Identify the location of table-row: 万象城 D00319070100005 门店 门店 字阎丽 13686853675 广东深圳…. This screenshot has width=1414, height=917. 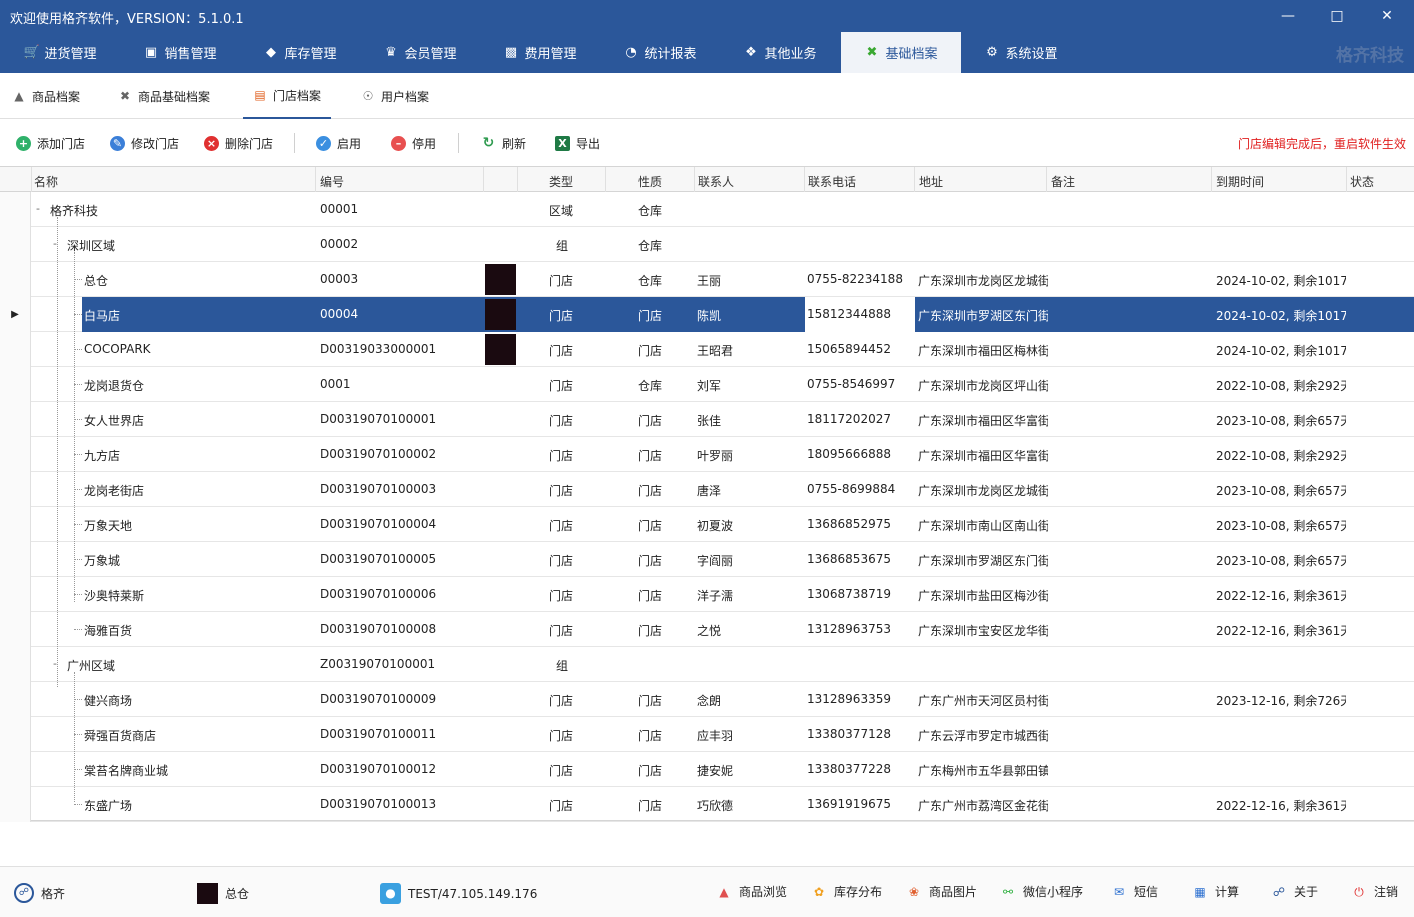
(707, 559).